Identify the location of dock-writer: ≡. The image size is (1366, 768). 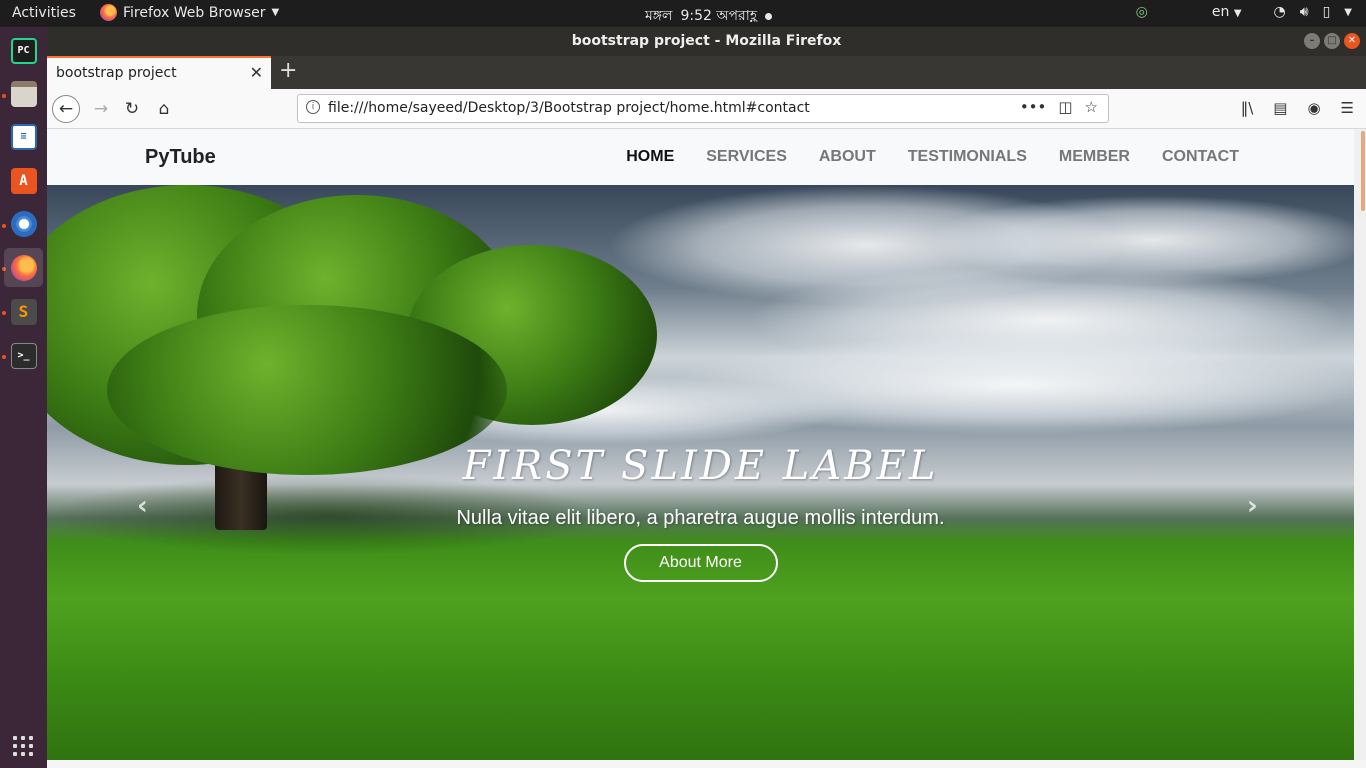
(23, 136).